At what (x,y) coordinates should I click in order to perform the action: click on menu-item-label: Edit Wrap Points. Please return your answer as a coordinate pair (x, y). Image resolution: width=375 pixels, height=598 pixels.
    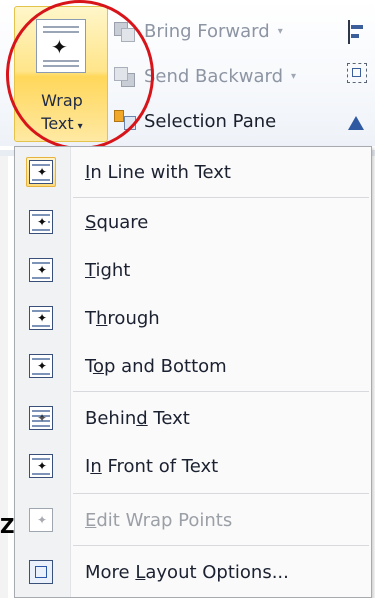
    Looking at the image, I should click on (159, 520).